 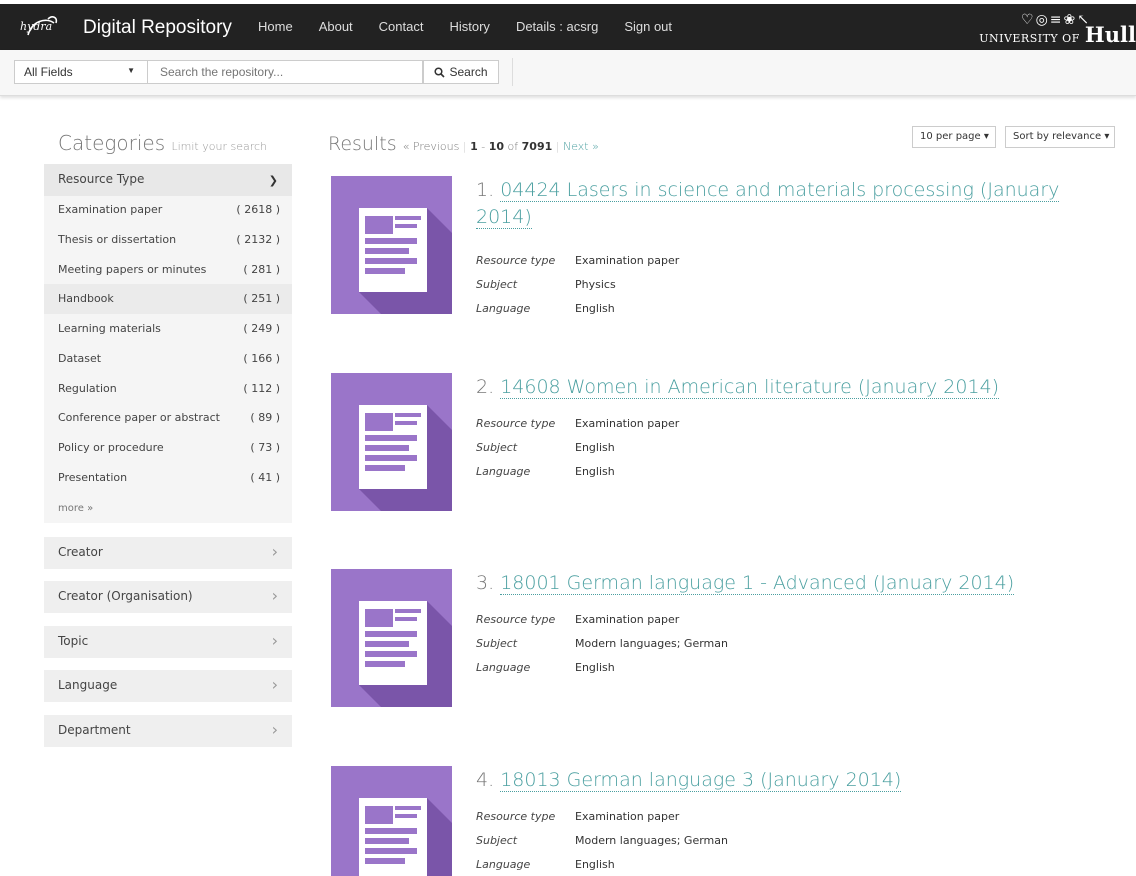 What do you see at coordinates (336, 27) in the screenshot?
I see `nav-about: About` at bounding box center [336, 27].